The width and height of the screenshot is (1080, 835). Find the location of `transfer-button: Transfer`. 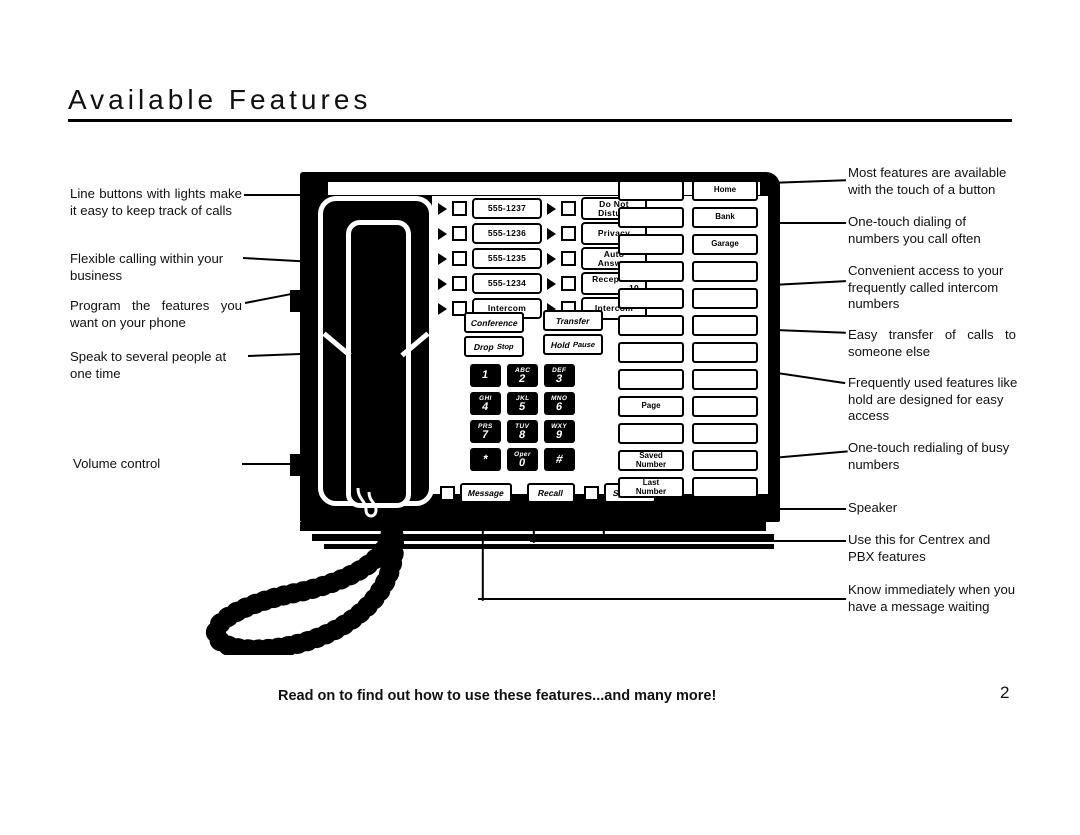

transfer-button: Transfer is located at coordinates (573, 320).